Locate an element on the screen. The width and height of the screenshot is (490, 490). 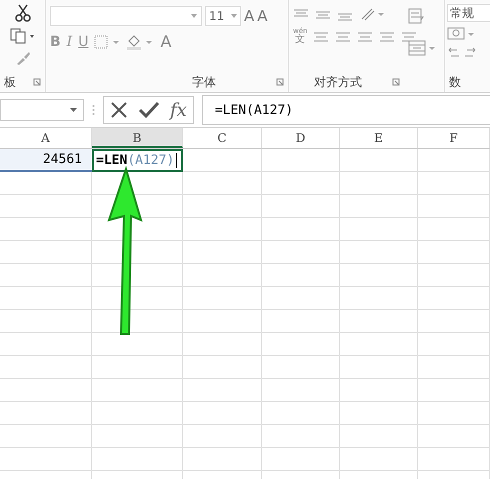
insert-function-button: fx is located at coordinates (178, 110).